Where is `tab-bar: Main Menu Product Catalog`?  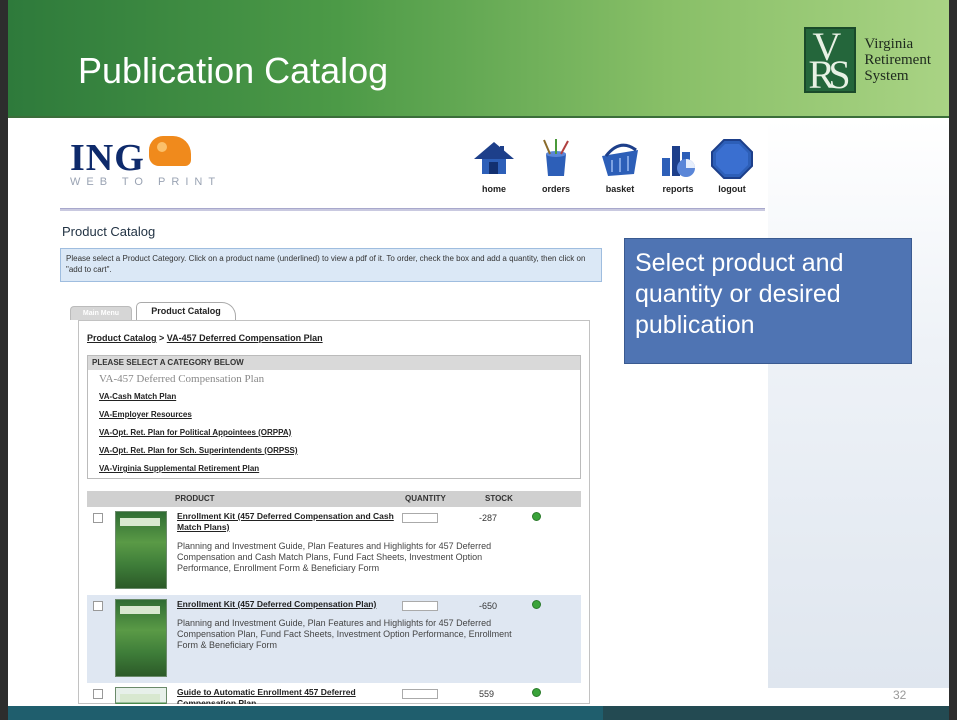
tab-bar: Main Menu Product Catalog is located at coordinates (153, 311).